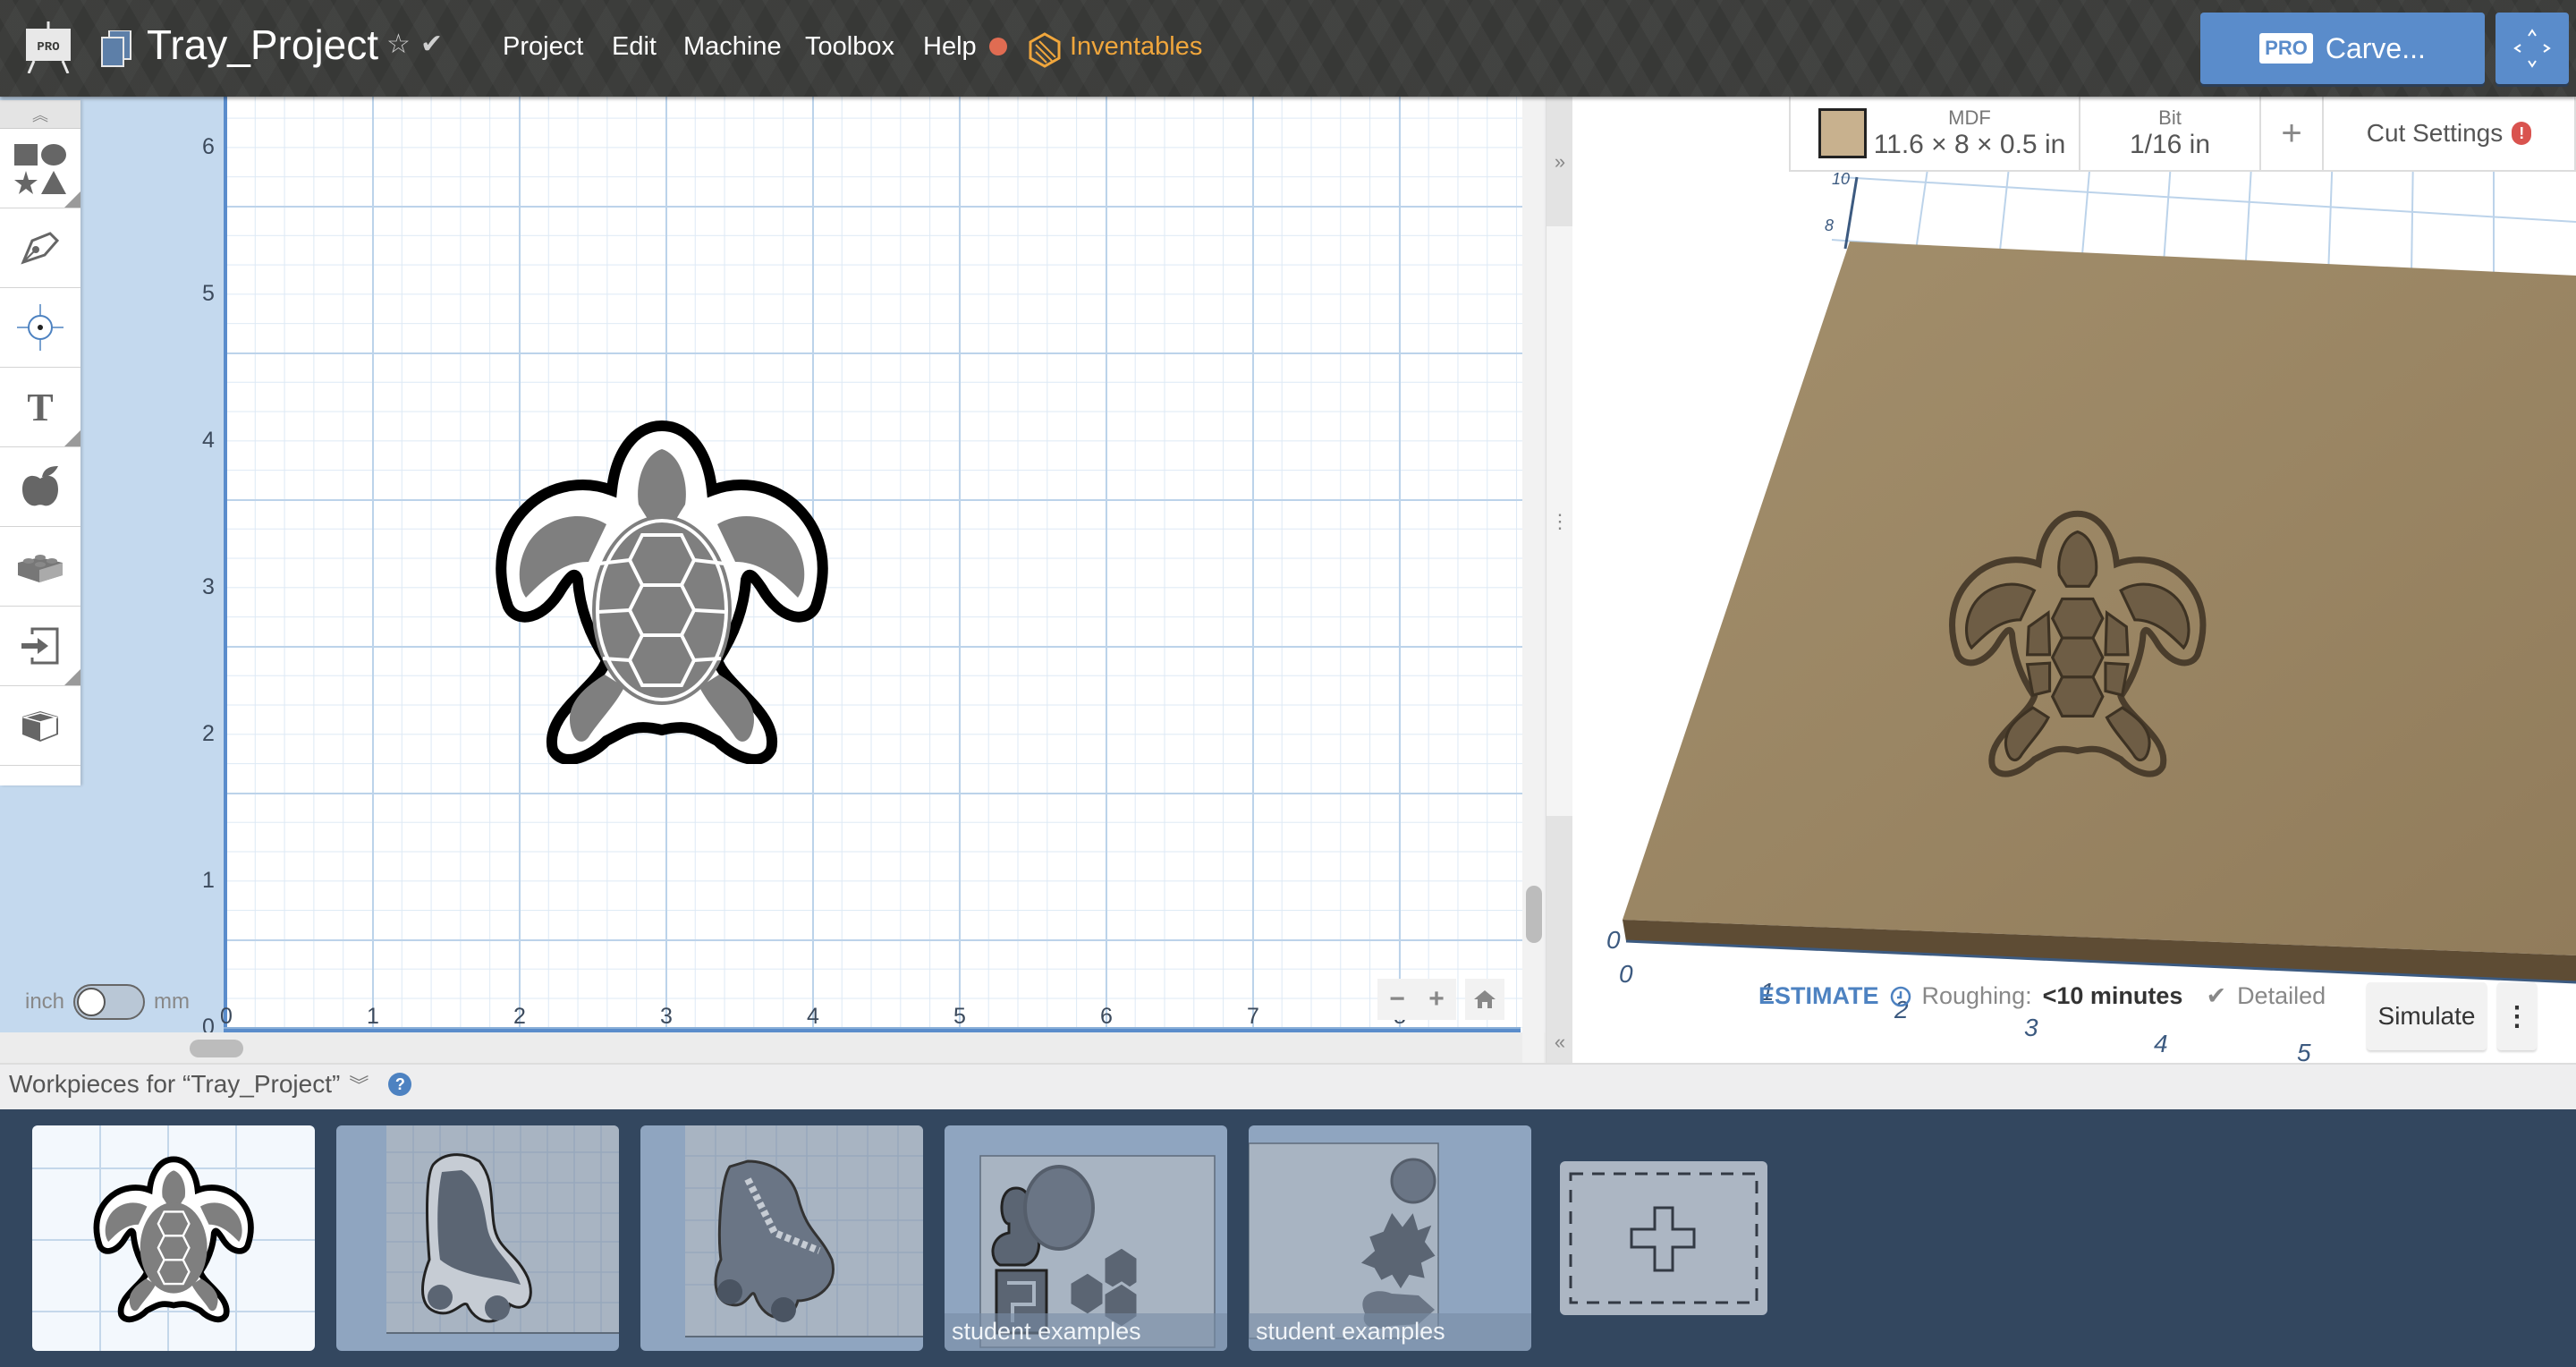 Image resolution: width=2576 pixels, height=1367 pixels. I want to click on toolbar-text: T, so click(40, 407).